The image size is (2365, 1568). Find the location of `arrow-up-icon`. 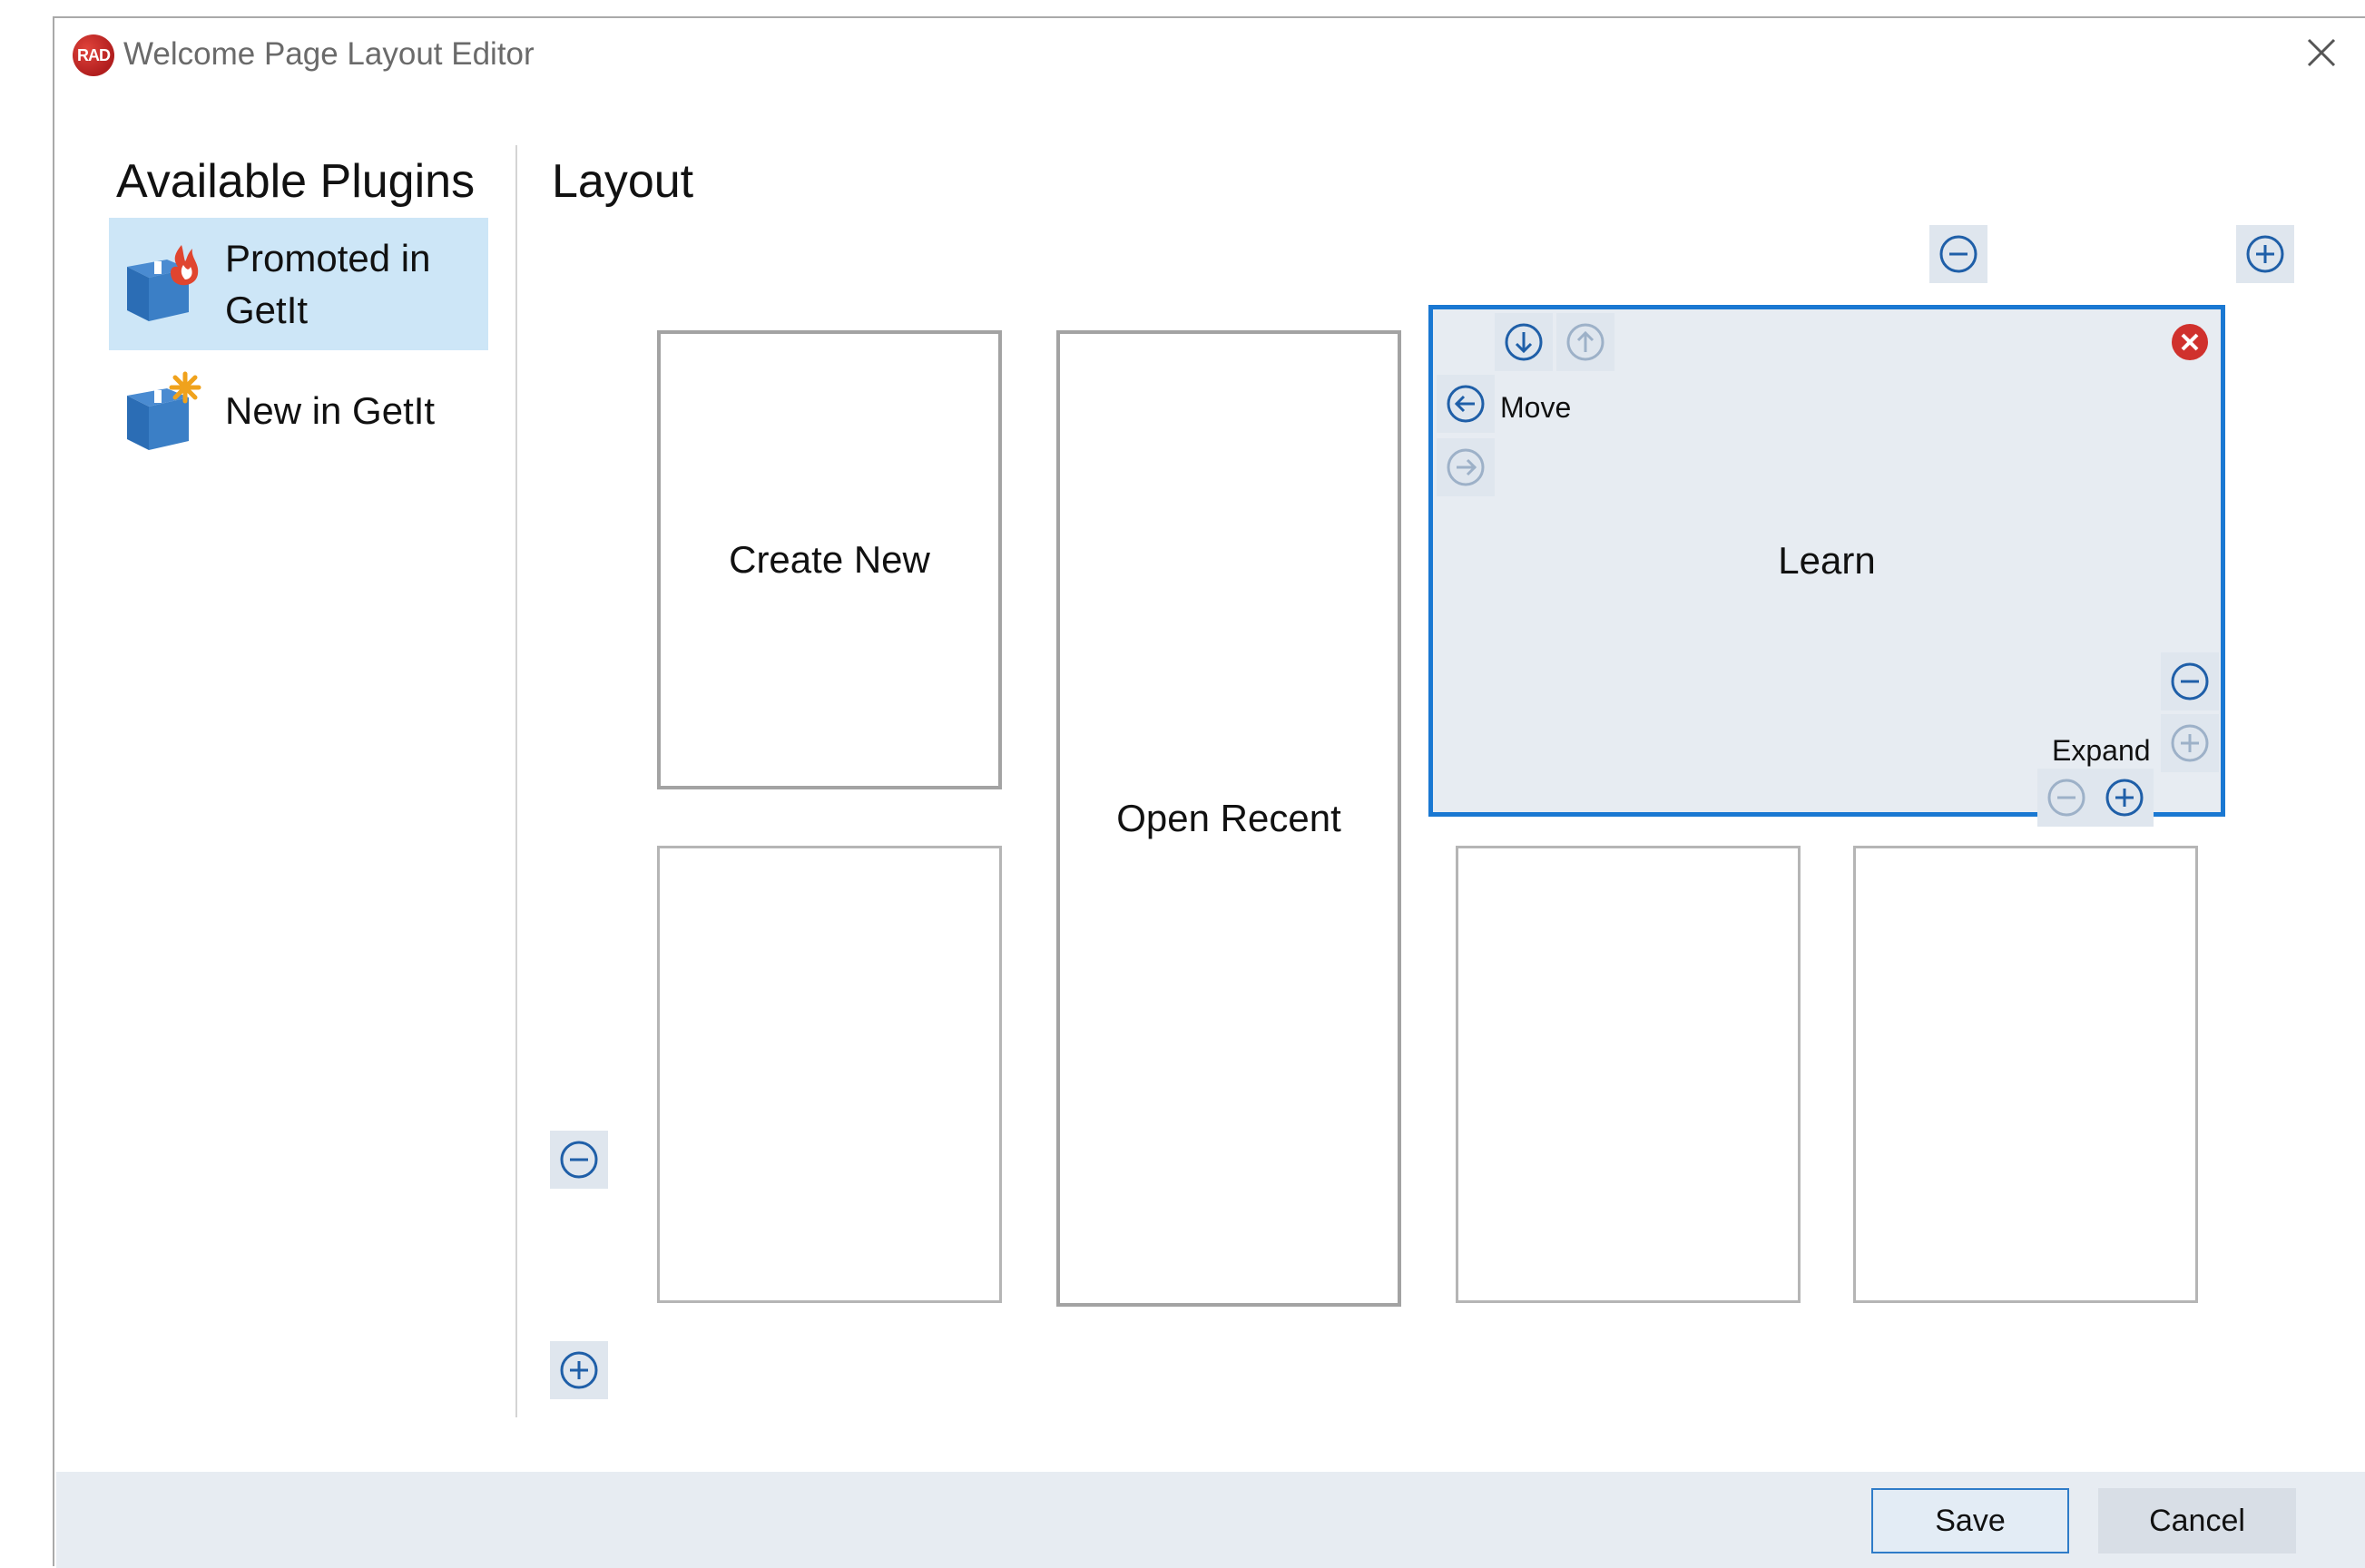

arrow-up-icon is located at coordinates (1585, 342).